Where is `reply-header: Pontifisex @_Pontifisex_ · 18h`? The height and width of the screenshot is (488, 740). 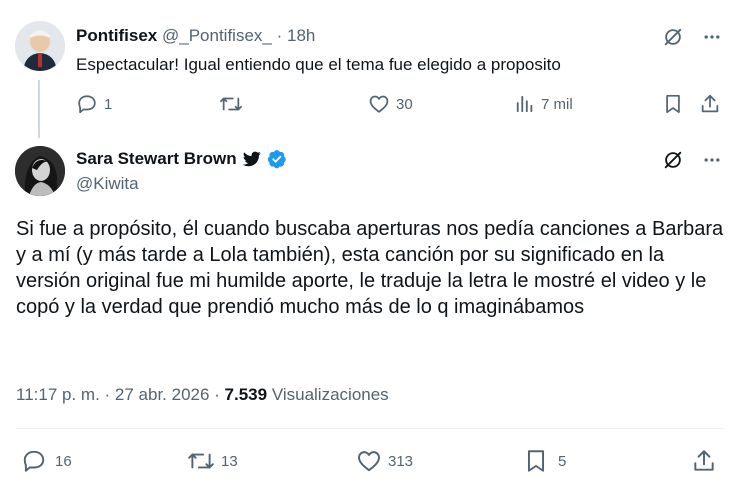 reply-header: Pontifisex @_Pontifisex_ · 18h is located at coordinates (195, 36).